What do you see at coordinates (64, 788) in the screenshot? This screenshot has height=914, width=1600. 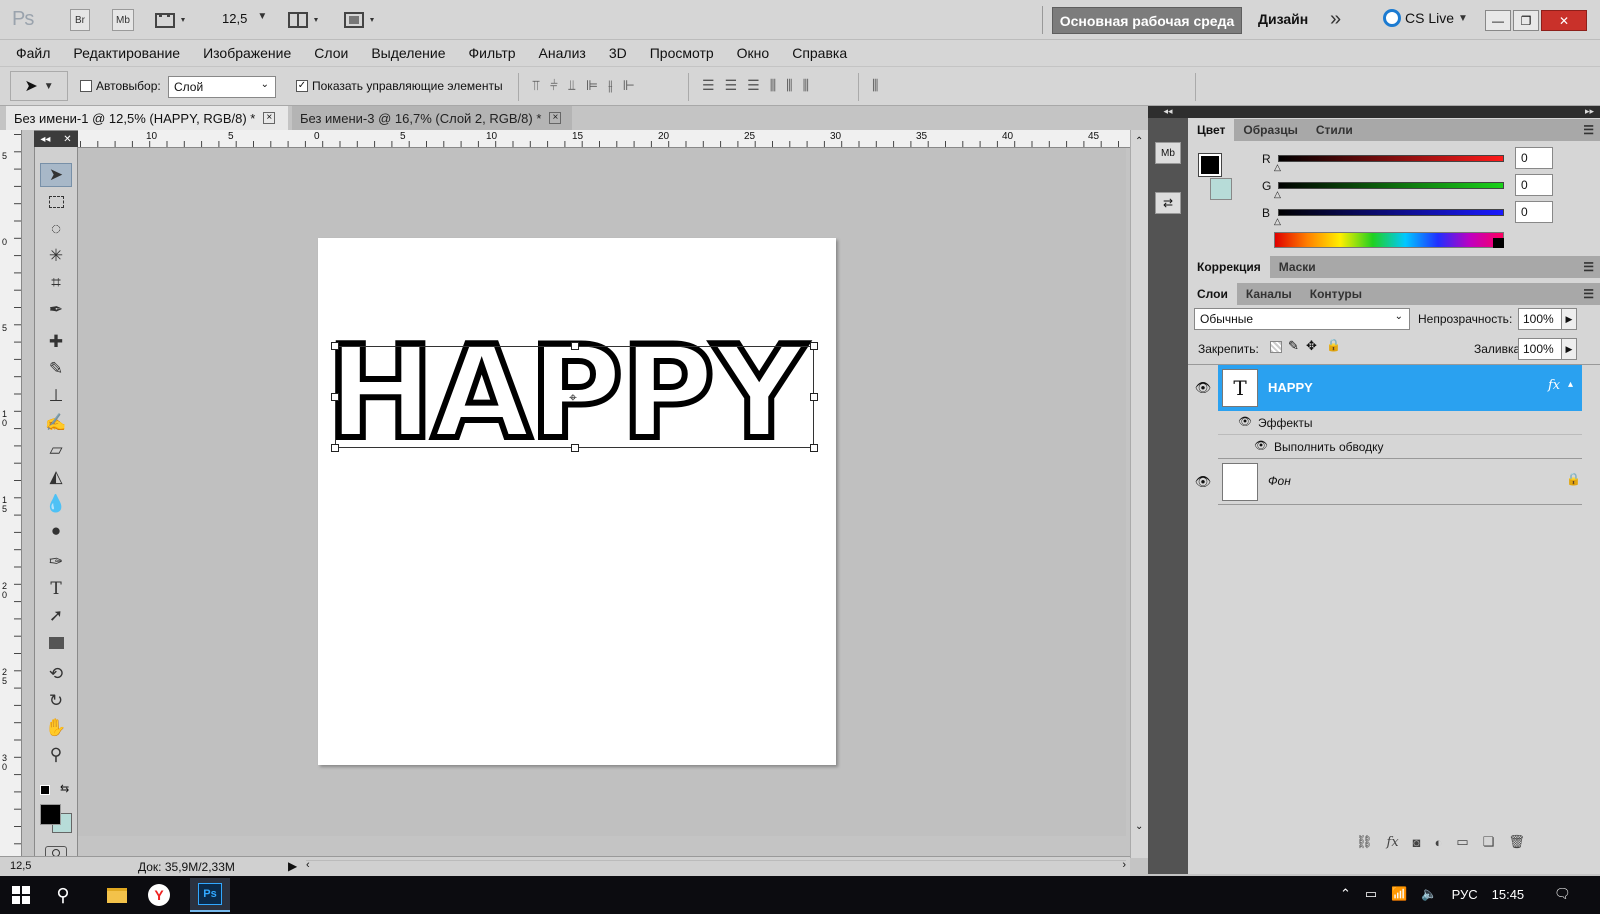 I see `swap-colors-icon: ⇆` at bounding box center [64, 788].